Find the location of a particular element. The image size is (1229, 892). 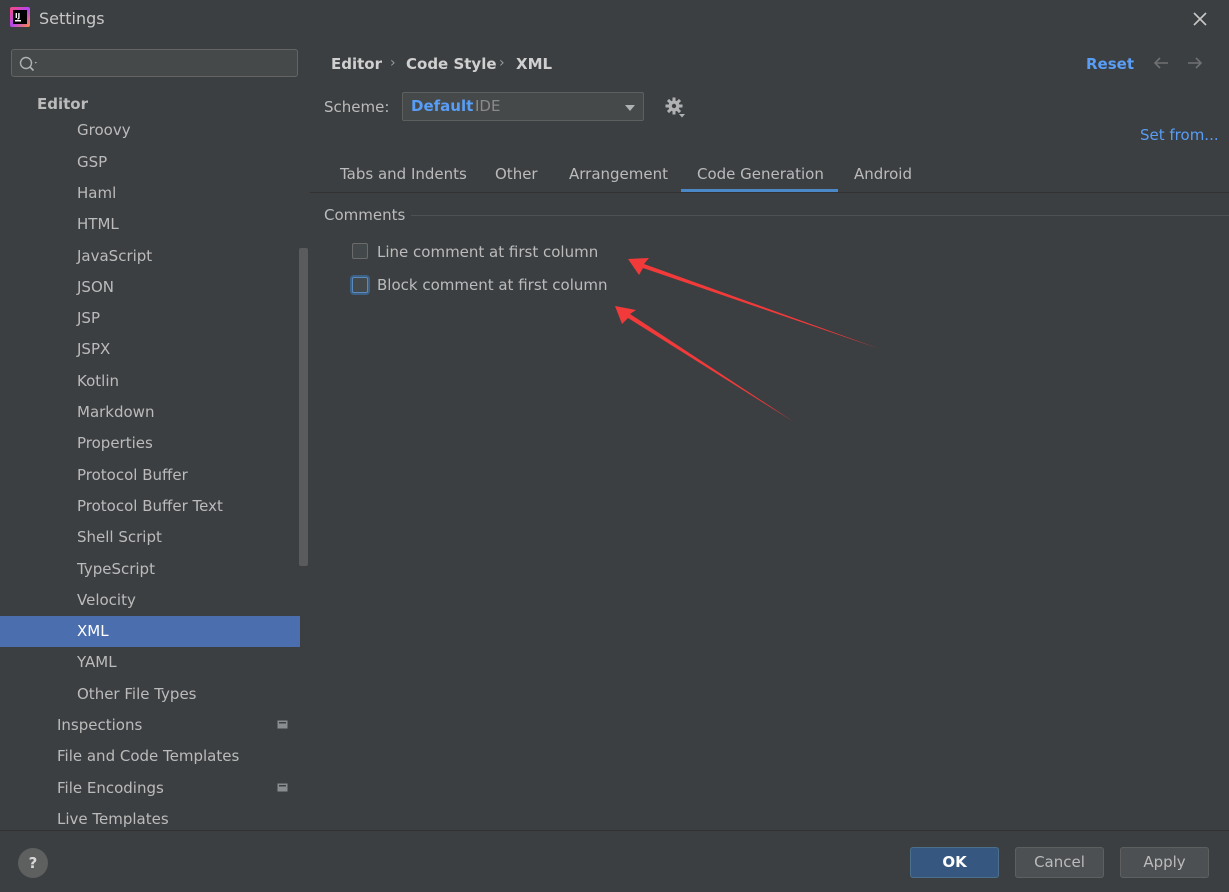

sidebar-item-label: File and Code Templates is located at coordinates (148, 756).